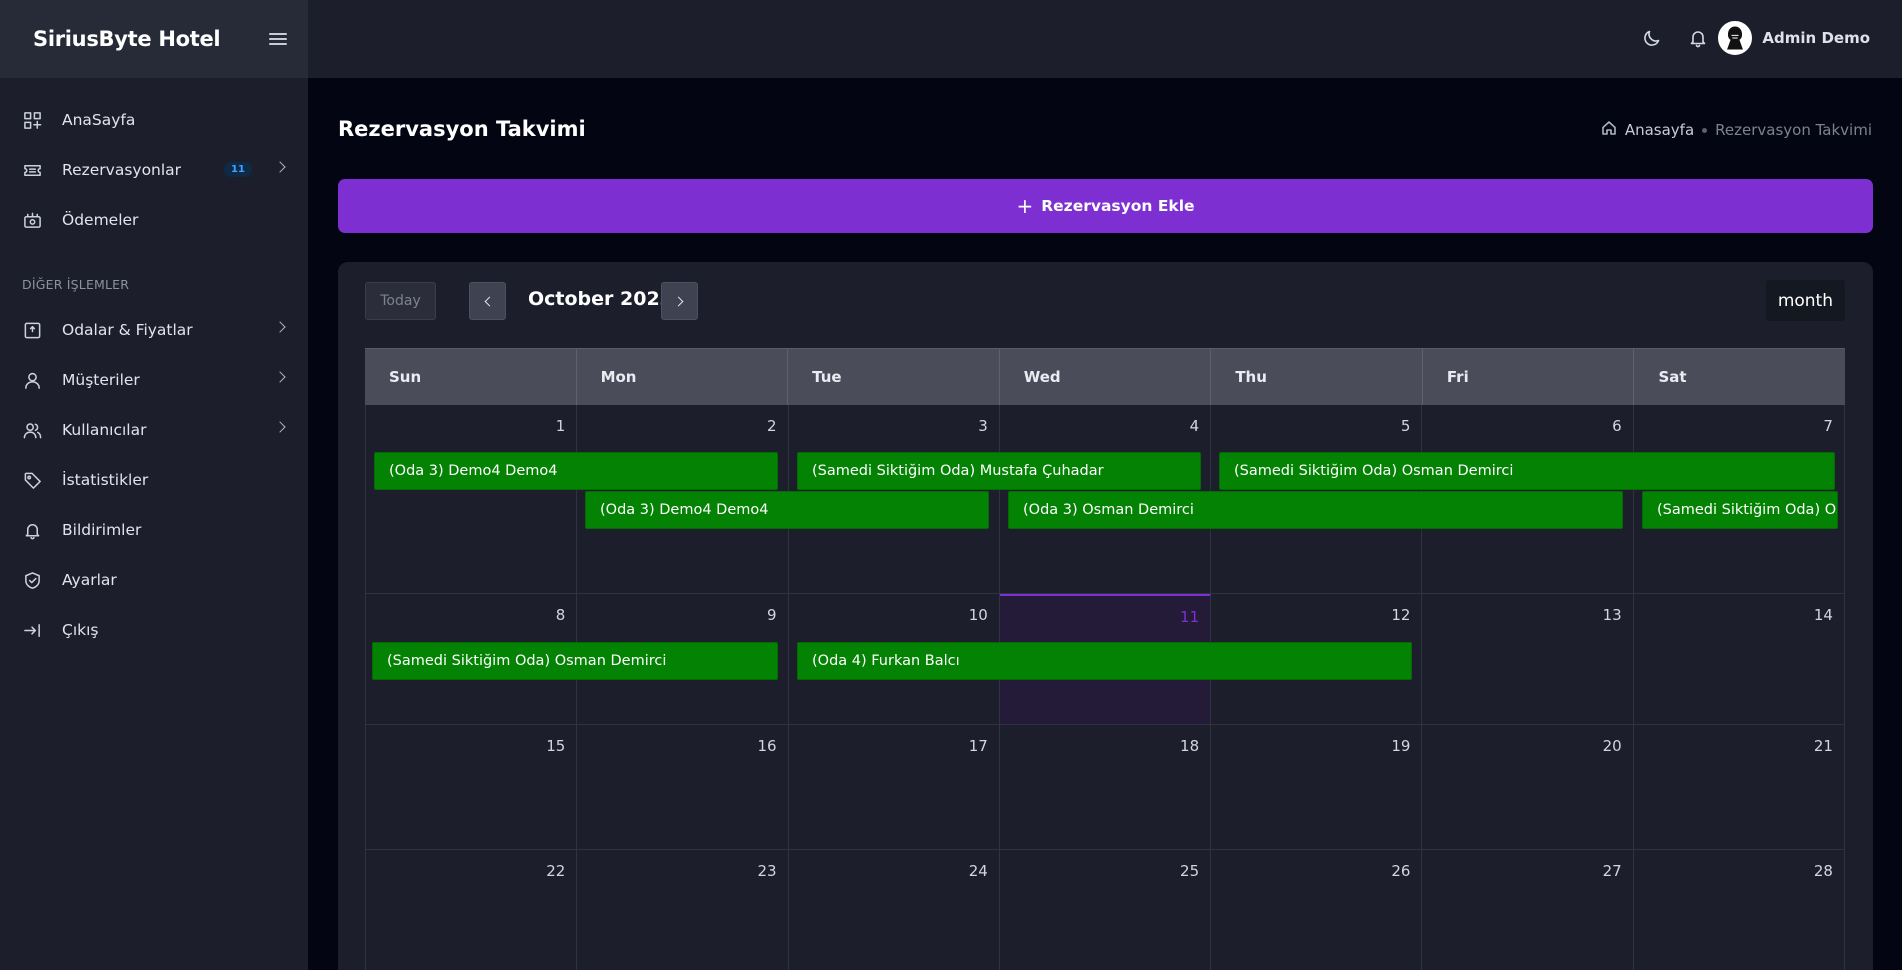  I want to click on month-view-button: month, so click(1805, 300).